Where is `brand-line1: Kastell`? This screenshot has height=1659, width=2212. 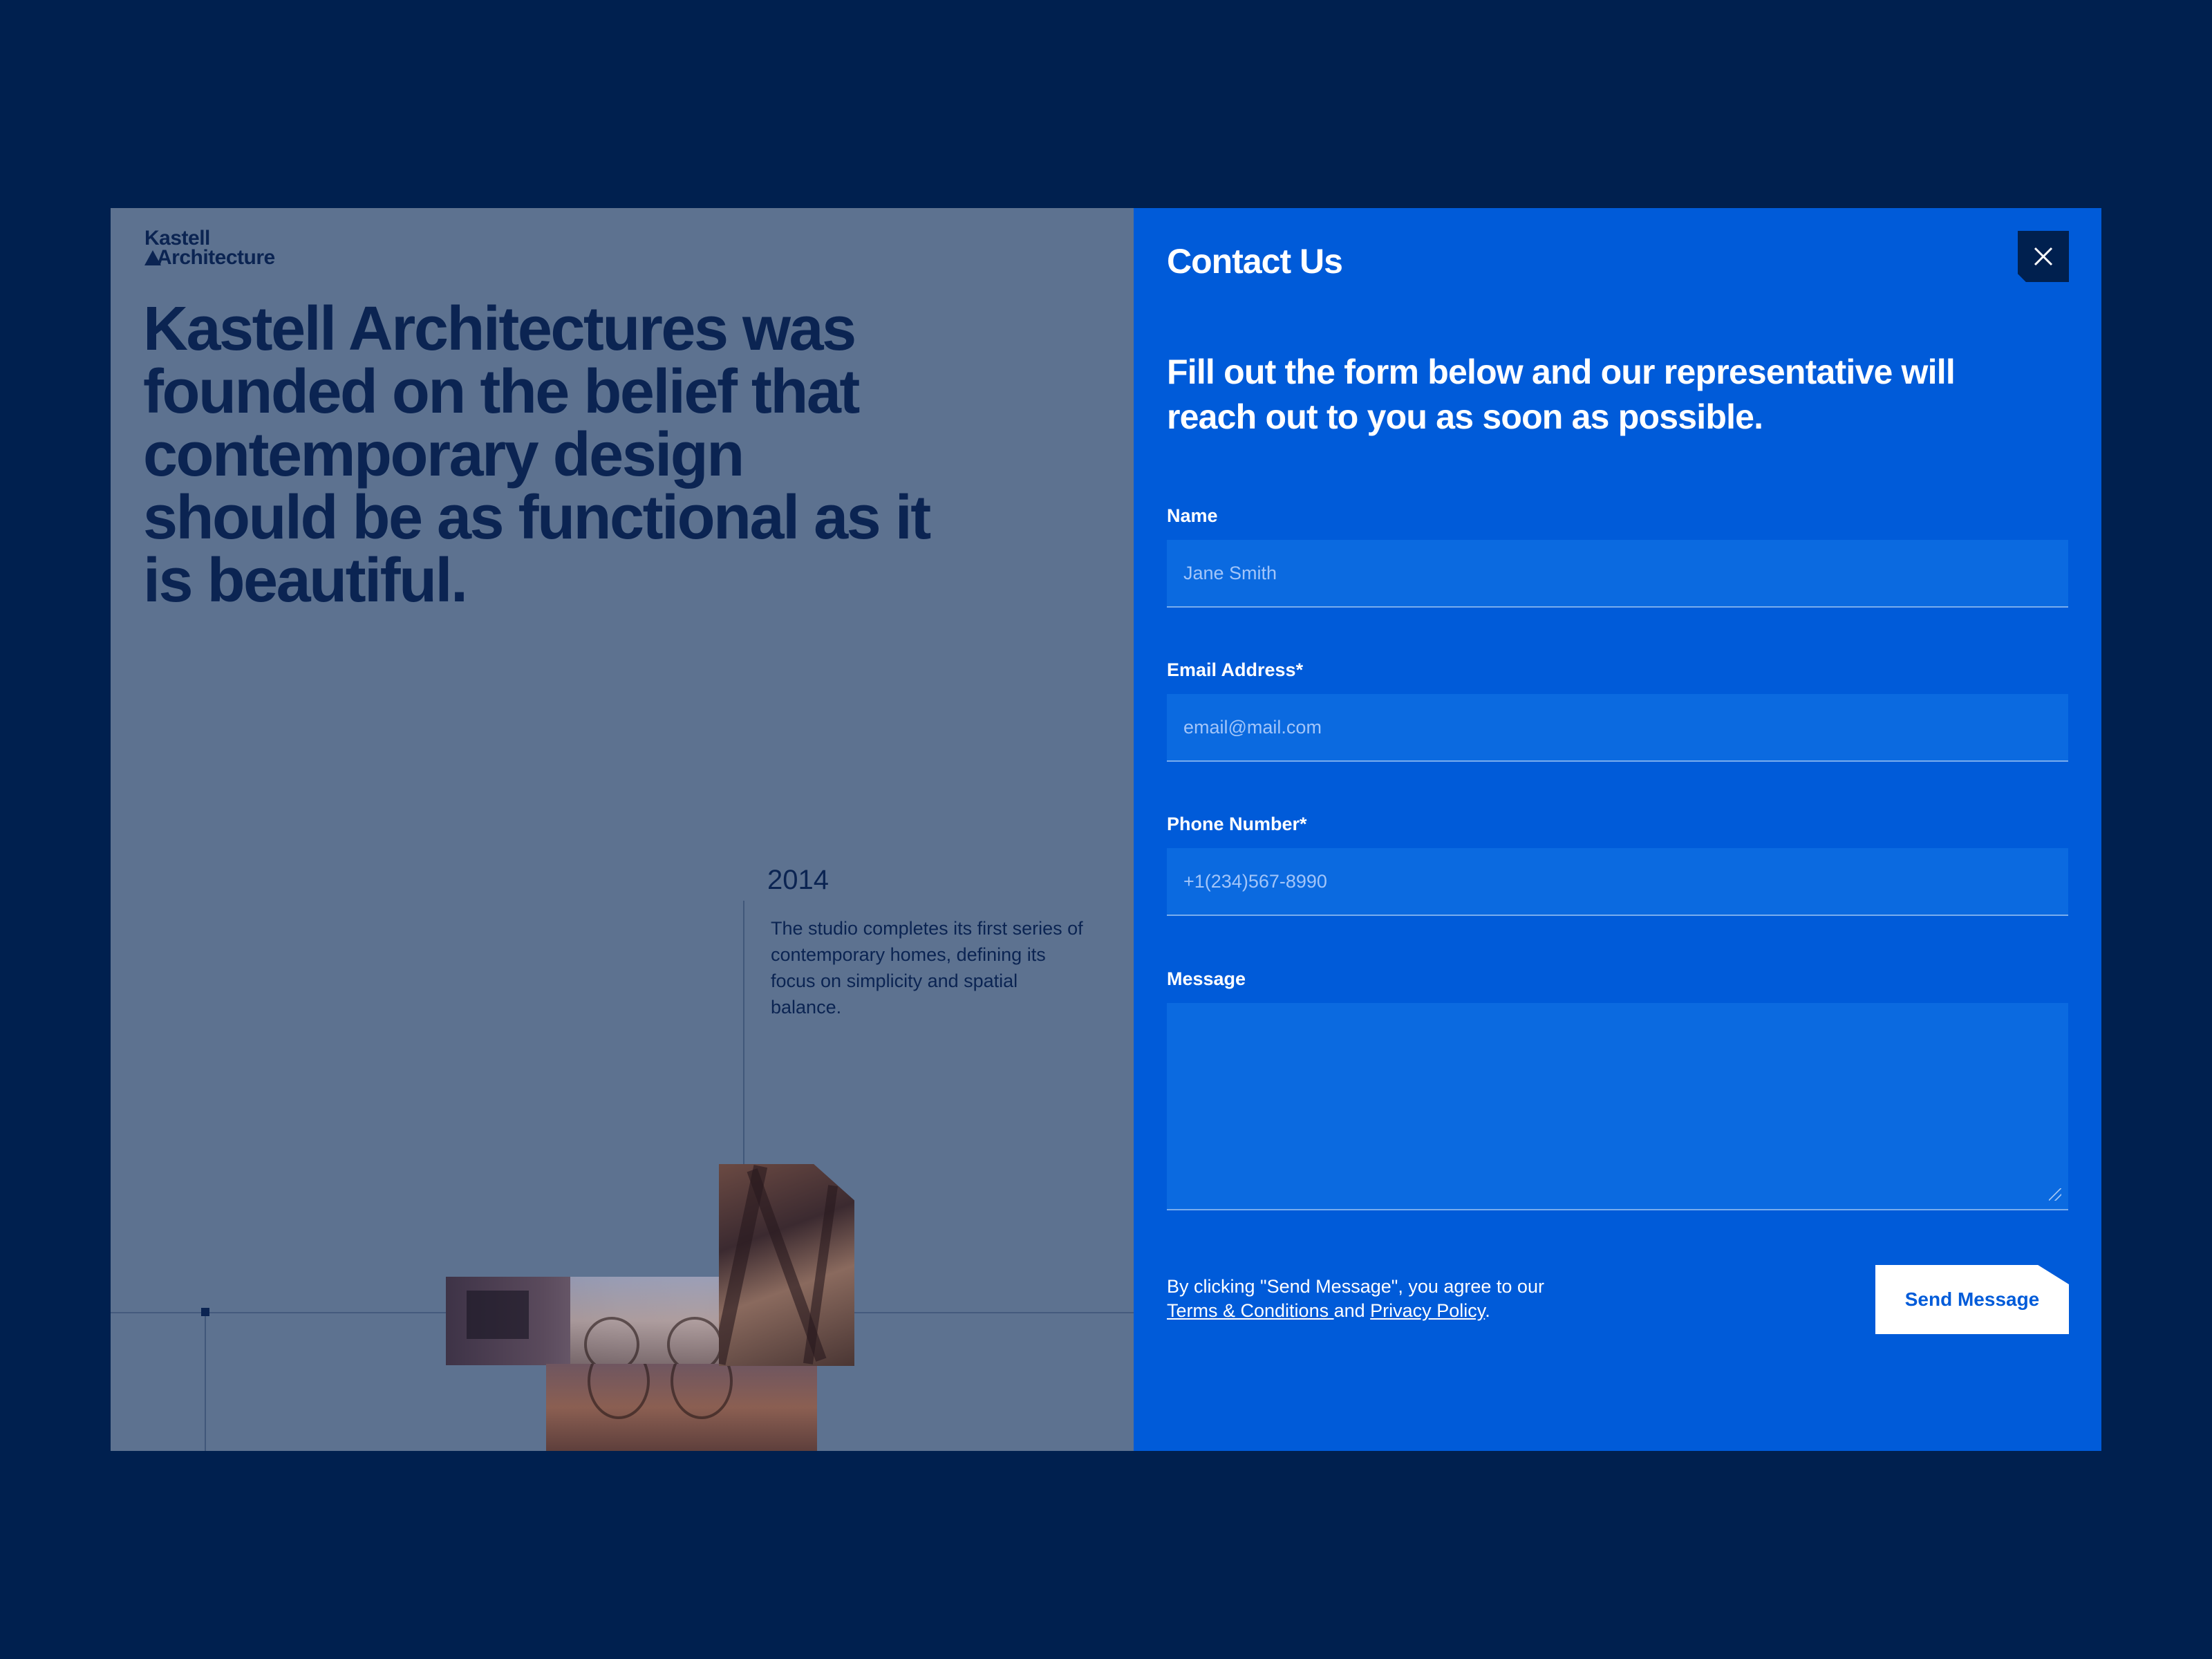
brand-line1: Kastell is located at coordinates (177, 239).